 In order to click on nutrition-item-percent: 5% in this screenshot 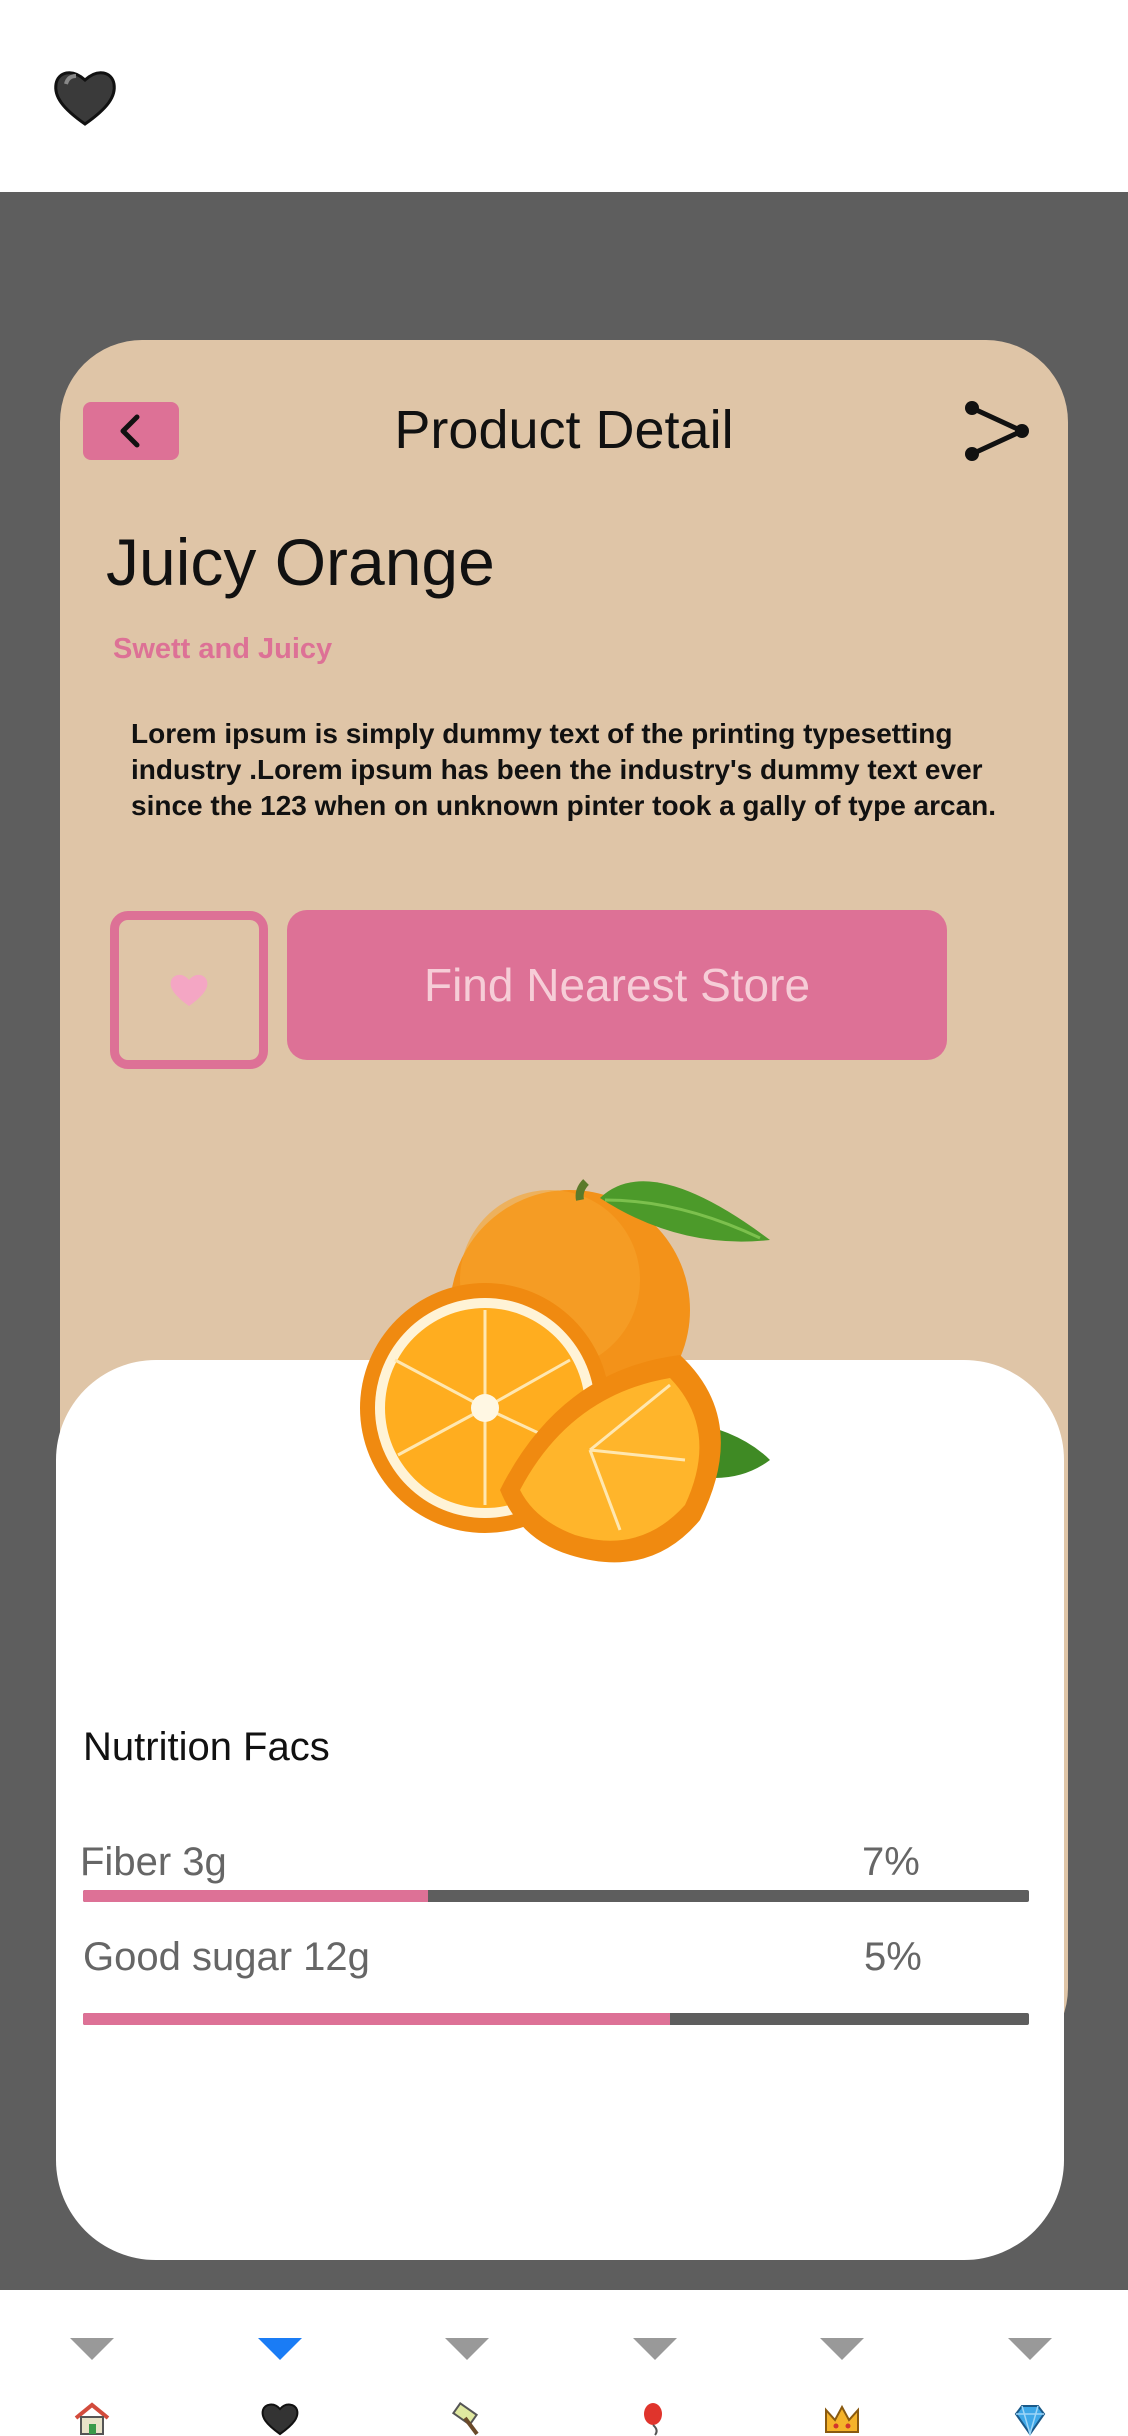, I will do `click(893, 1957)`.